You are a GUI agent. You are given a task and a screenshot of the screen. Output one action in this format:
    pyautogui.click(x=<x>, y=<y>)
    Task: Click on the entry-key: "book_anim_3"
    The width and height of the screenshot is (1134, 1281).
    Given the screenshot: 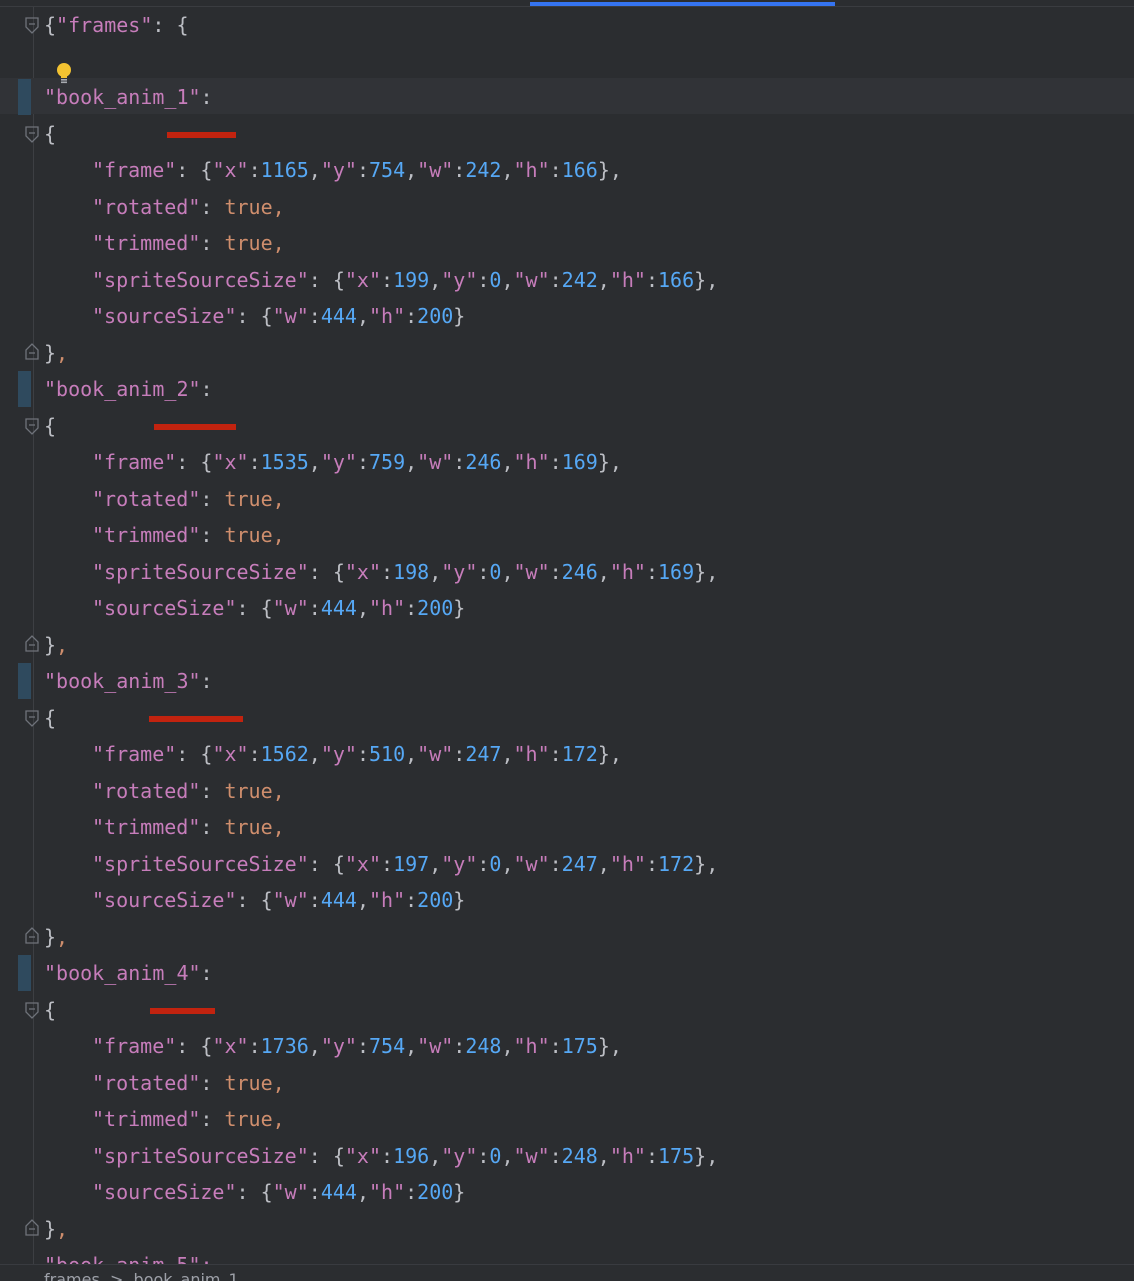 What is the action you would take?
    pyautogui.click(x=122, y=681)
    